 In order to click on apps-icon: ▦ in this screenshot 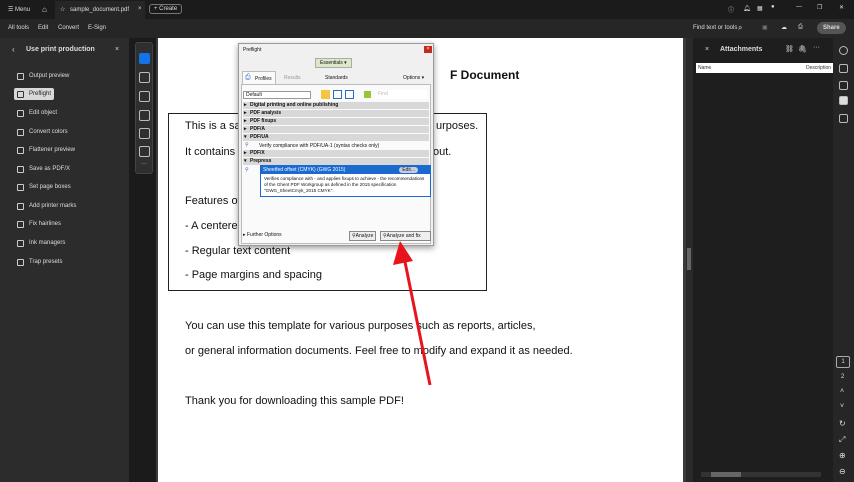, I will do `click(760, 8)`.